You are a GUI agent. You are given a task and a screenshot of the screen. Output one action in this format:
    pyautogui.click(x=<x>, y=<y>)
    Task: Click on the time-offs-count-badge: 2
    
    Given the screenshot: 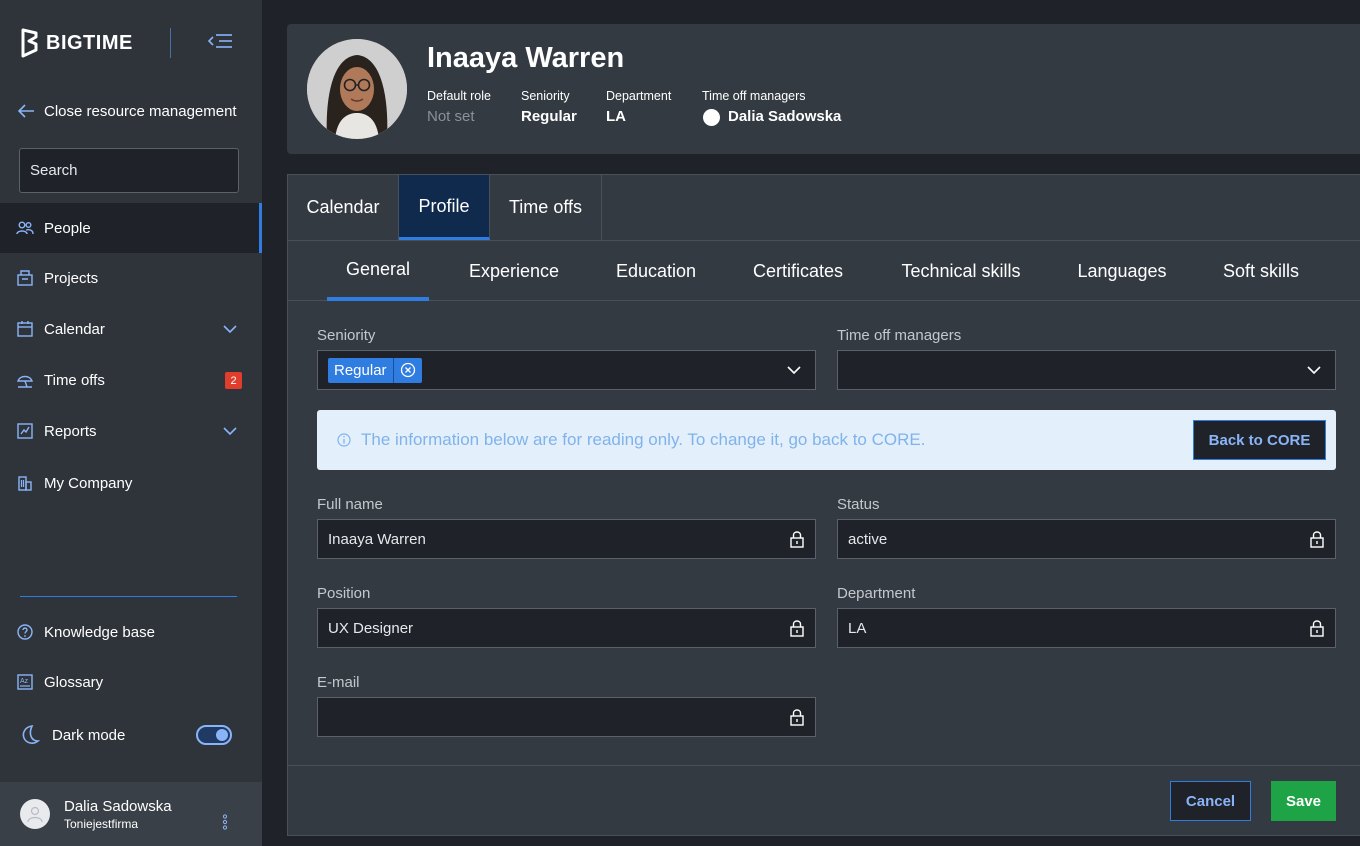 What is the action you would take?
    pyautogui.click(x=233, y=380)
    